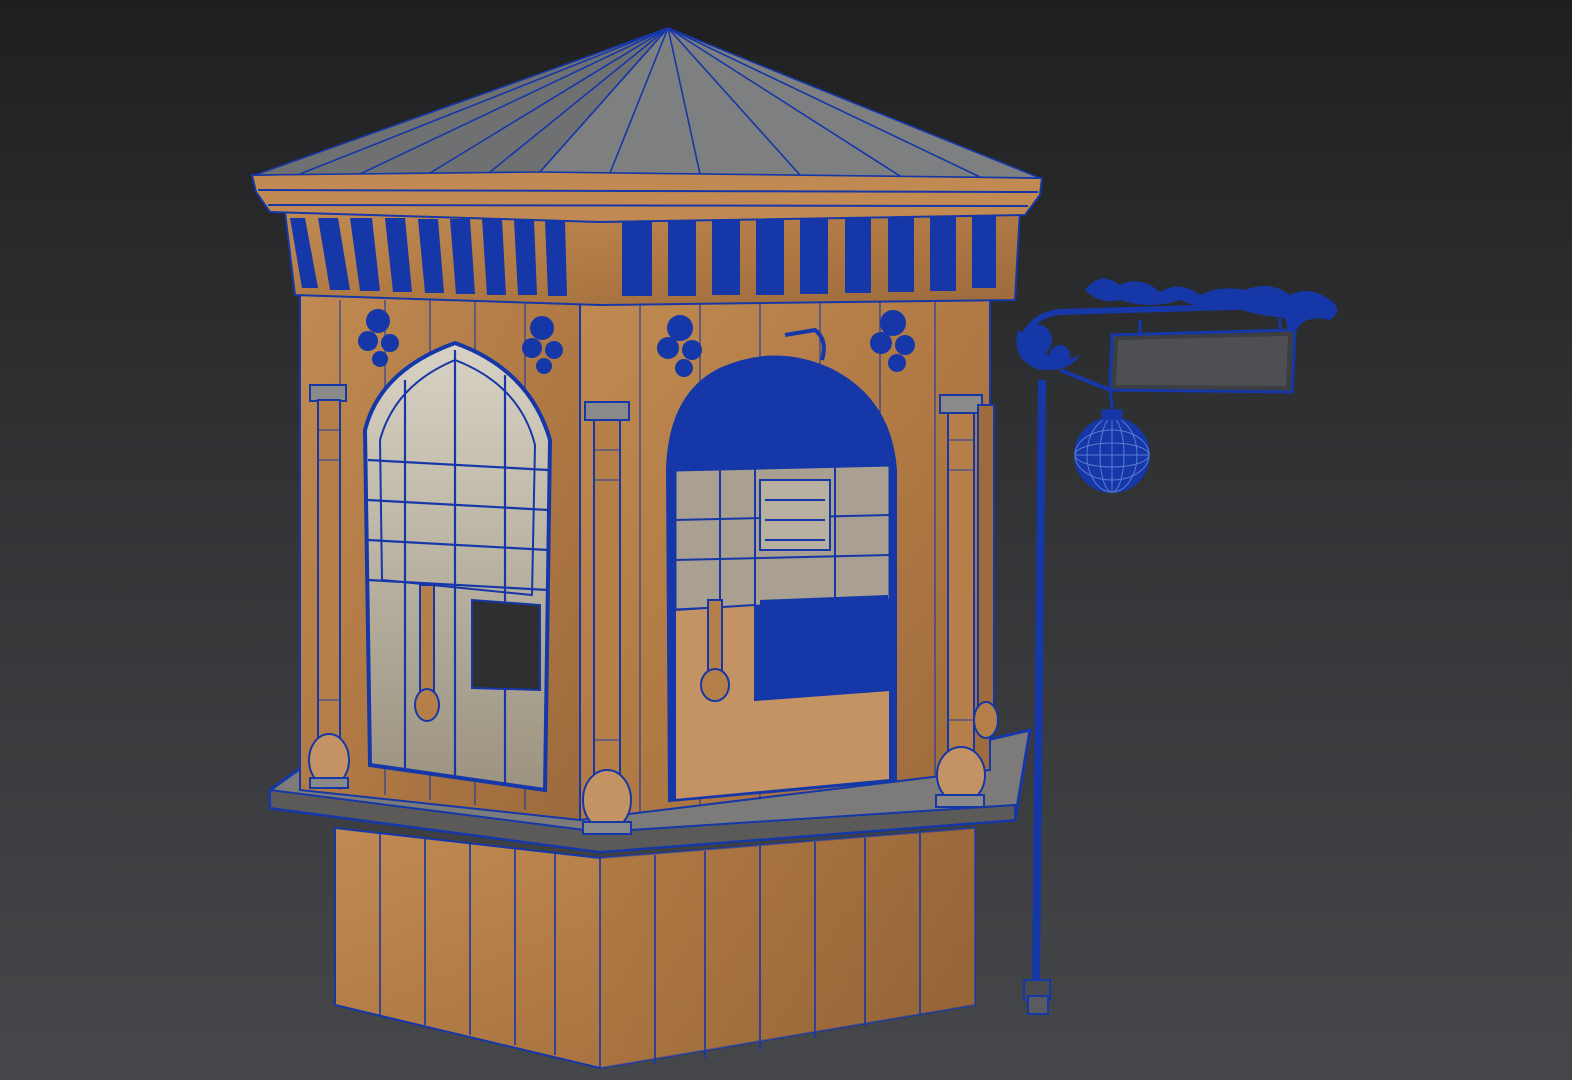 This screenshot has height=1080, width=1572. I want to click on lamp-globe, so click(1112, 451).